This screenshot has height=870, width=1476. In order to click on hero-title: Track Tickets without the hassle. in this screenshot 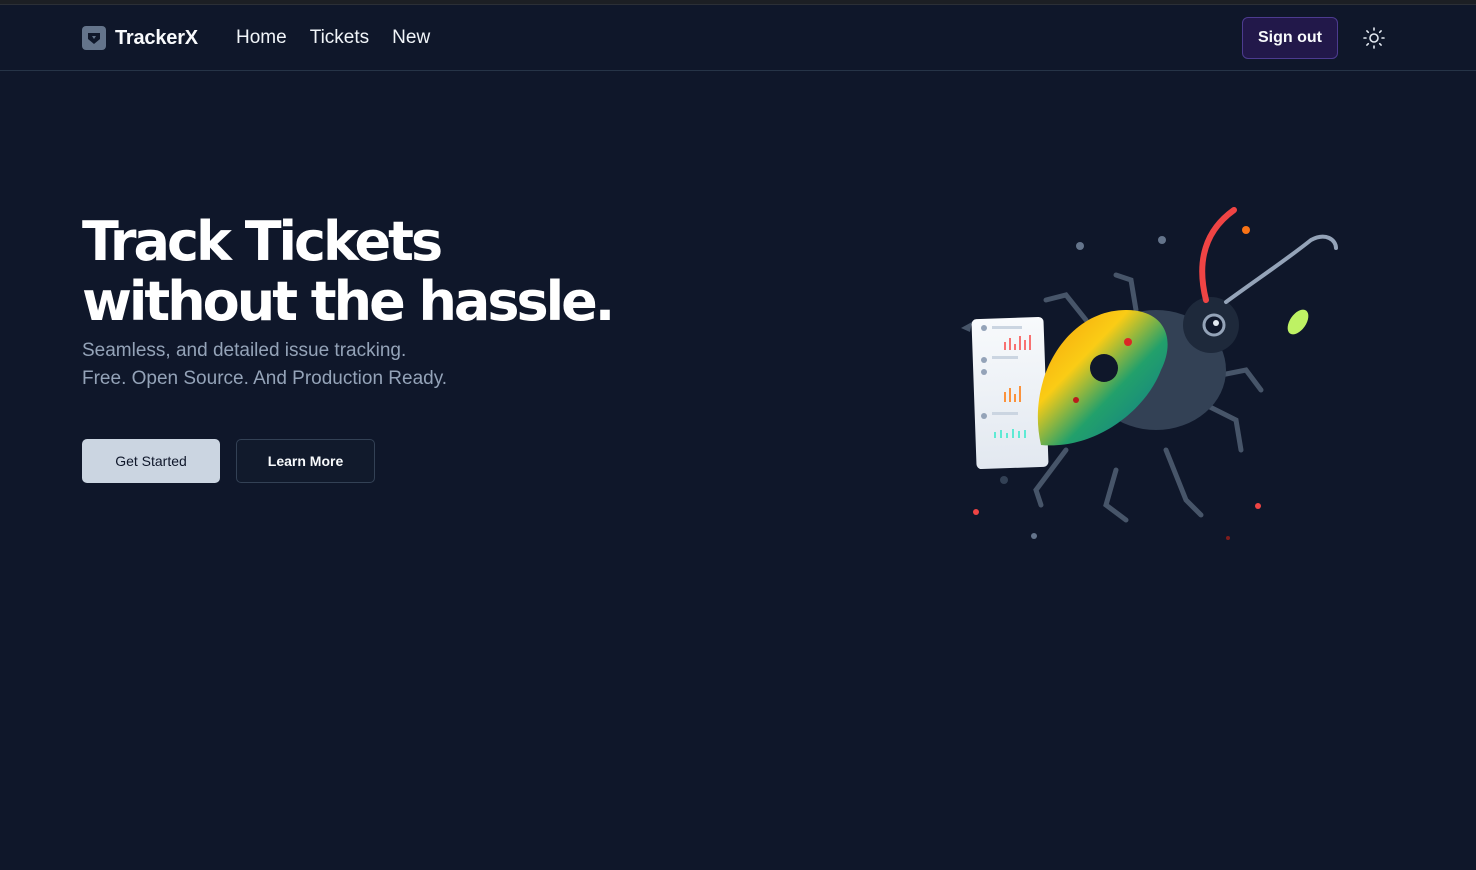, I will do `click(392, 272)`.